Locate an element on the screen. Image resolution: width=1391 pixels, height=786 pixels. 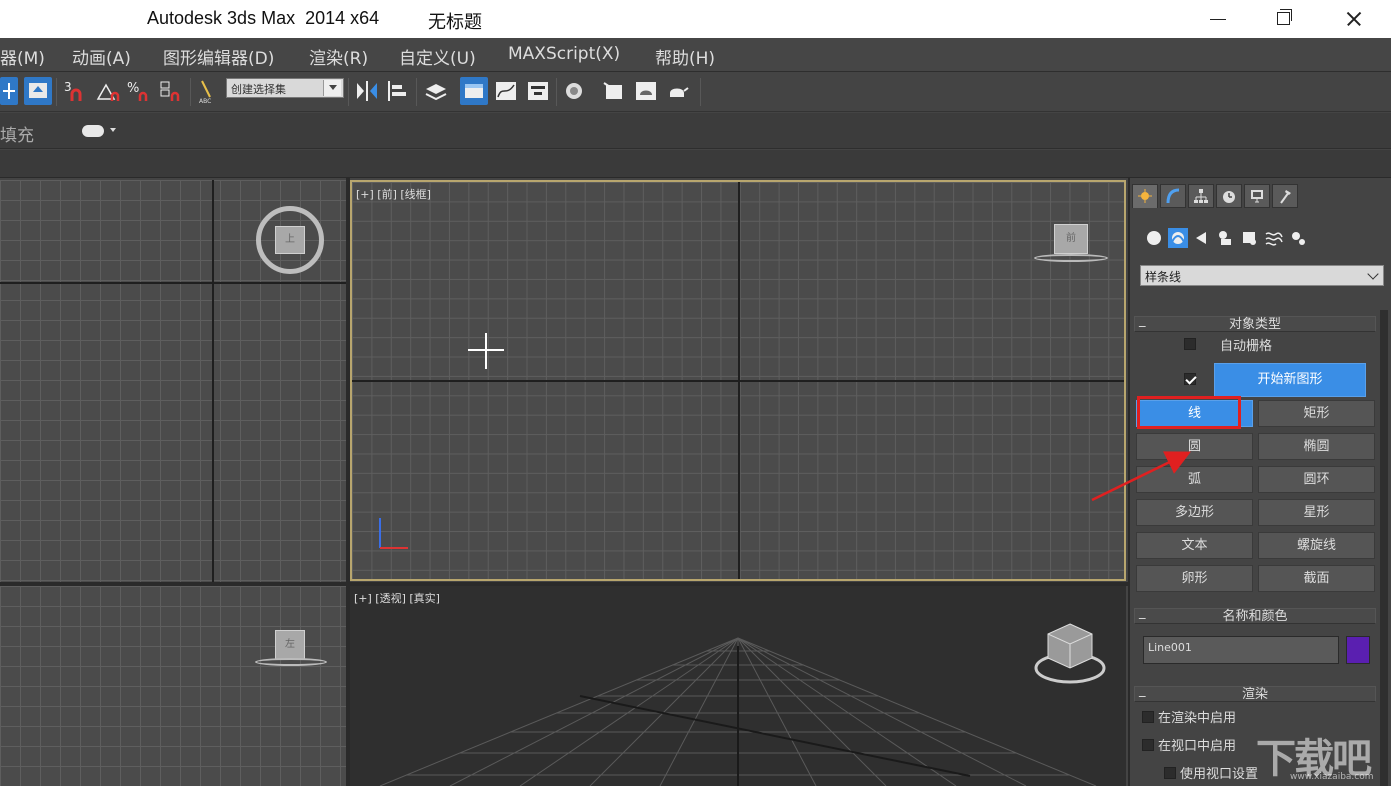
viewcube-front-icon: 前 is located at coordinates (1071, 239).